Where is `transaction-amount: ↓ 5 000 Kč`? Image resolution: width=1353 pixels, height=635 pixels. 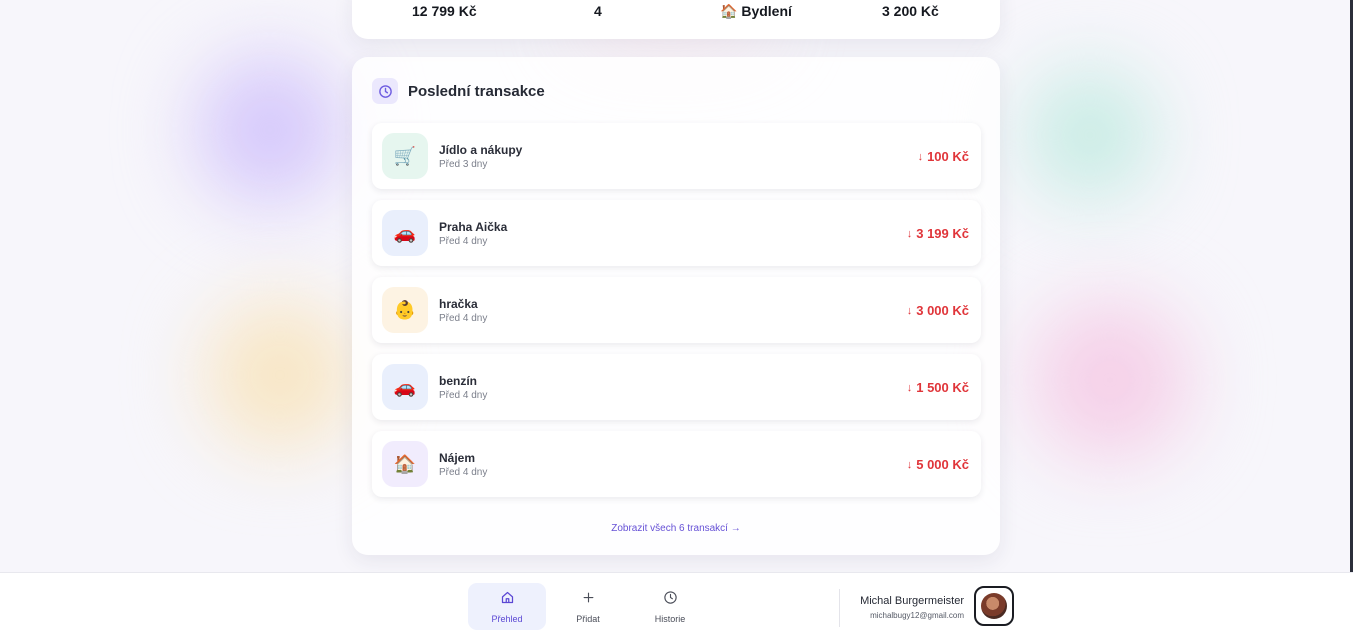 transaction-amount: ↓ 5 000 Kč is located at coordinates (938, 464).